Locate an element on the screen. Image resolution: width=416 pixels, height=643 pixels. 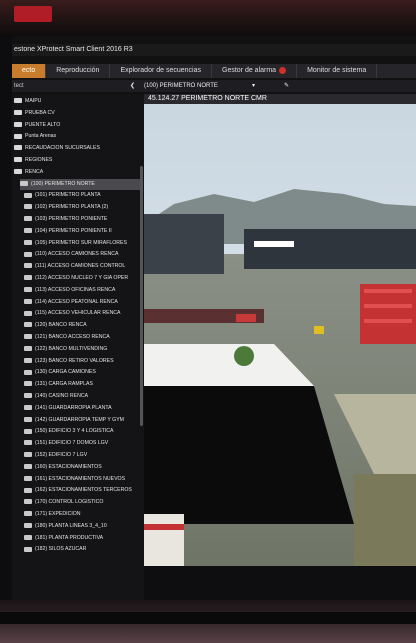
tree-item-label: (160) ESTACIONAMIENTOS is located at coordinates (68, 466).